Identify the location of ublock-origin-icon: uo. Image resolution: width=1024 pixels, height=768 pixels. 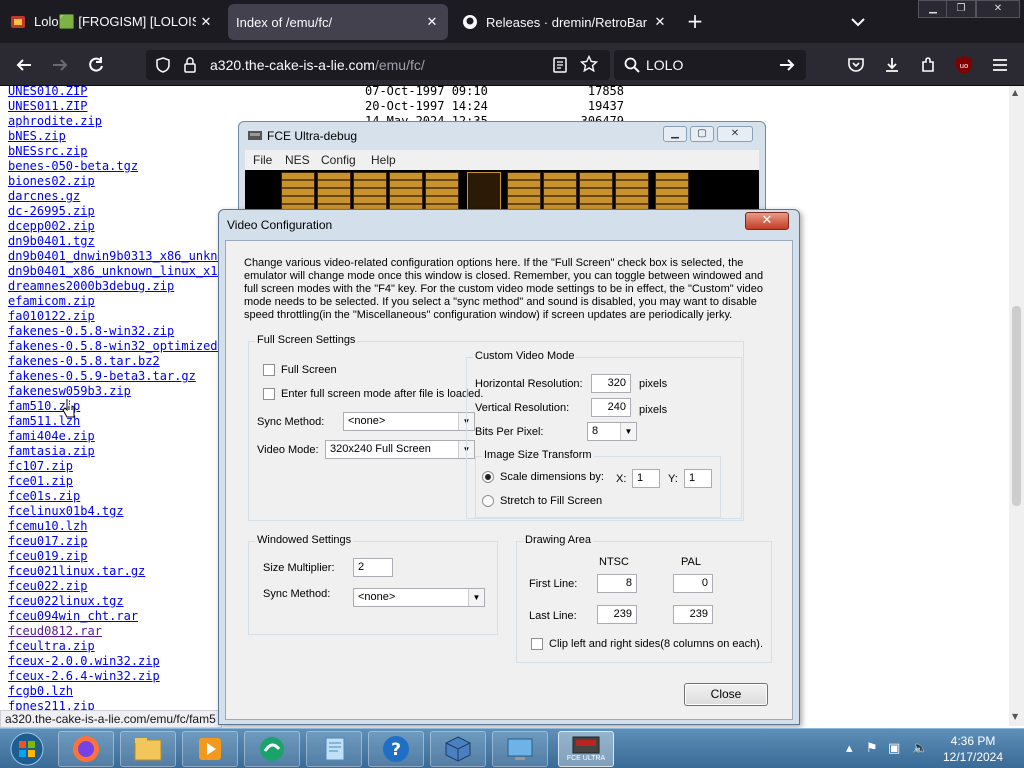
(964, 65).